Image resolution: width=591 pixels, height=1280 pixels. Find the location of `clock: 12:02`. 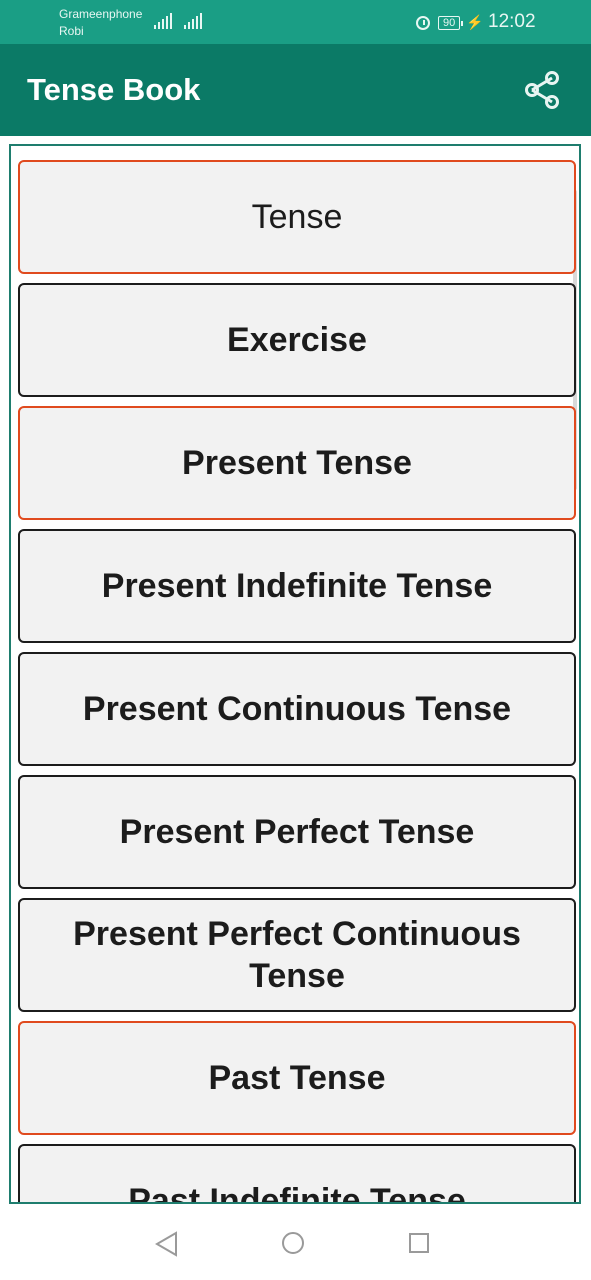

clock: 12:02 is located at coordinates (512, 21).